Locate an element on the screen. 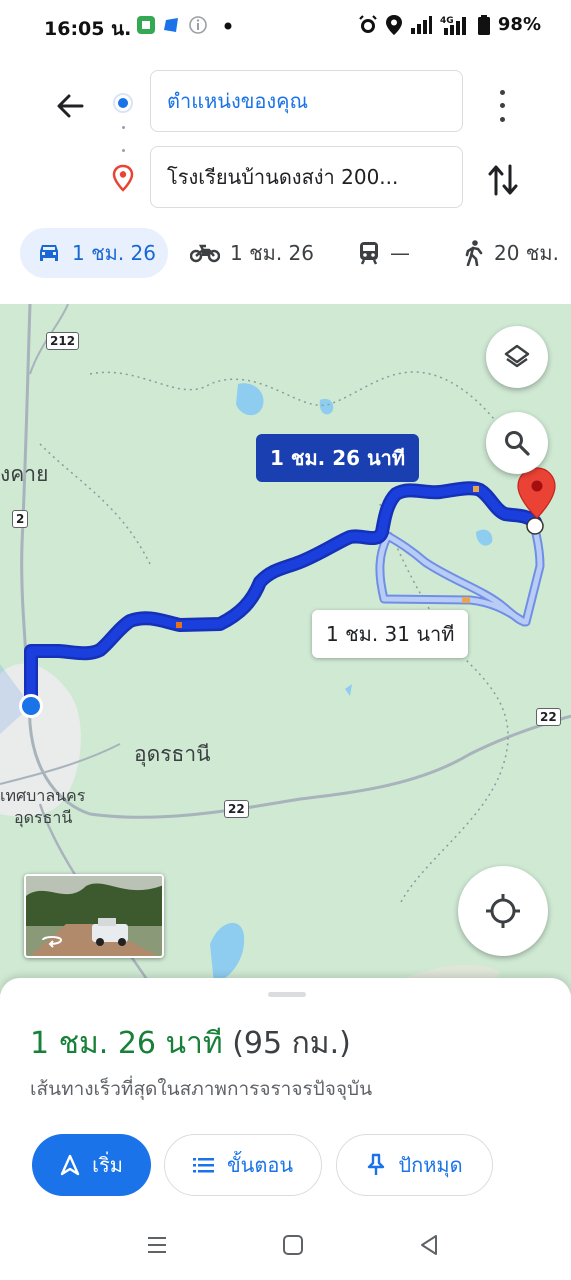 The image size is (571, 1280). location-icon is located at coordinates (393, 24).